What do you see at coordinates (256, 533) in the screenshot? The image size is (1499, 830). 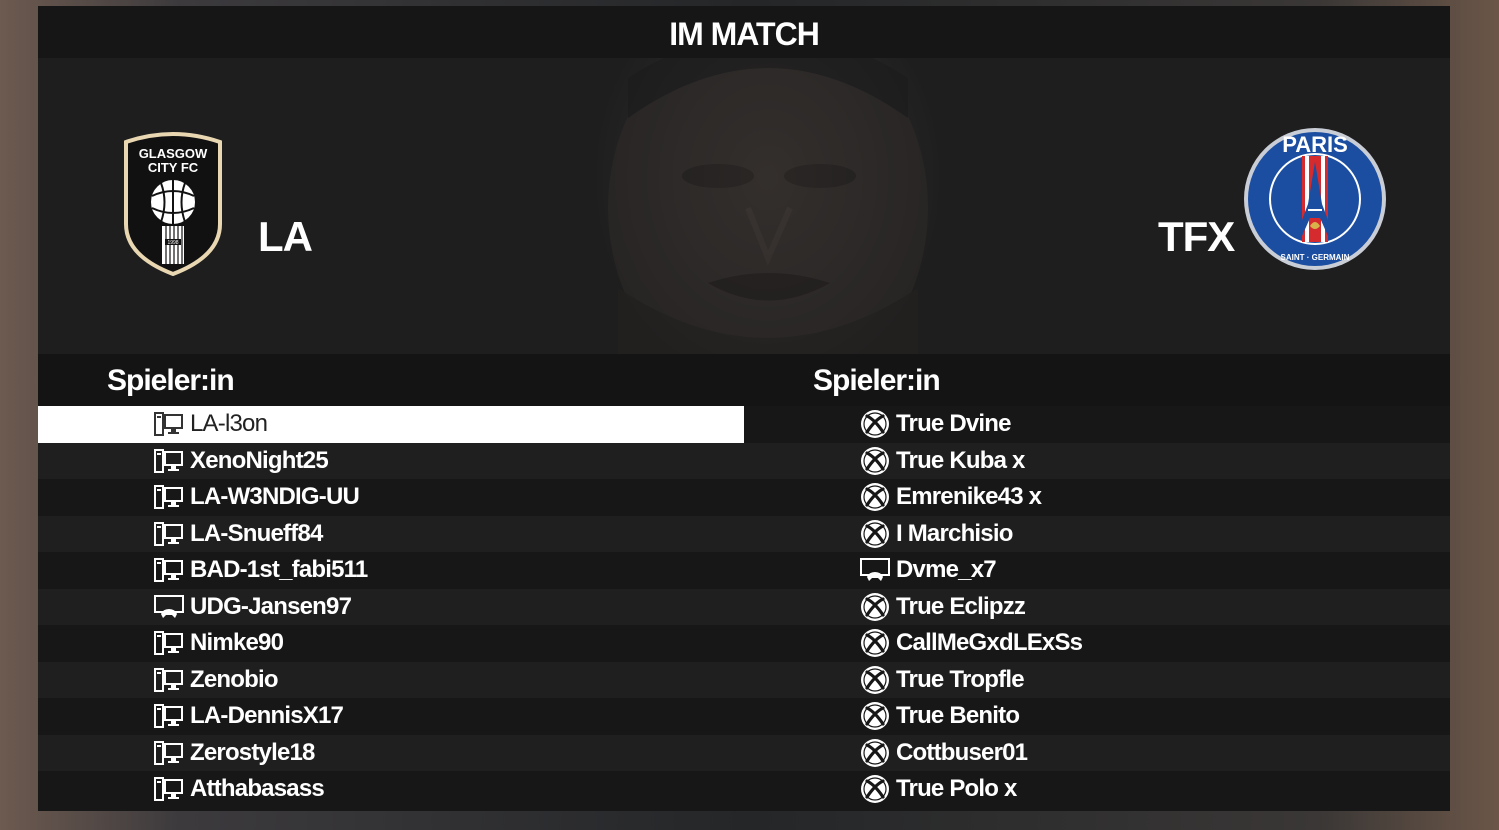 I see `home-player-name: LA-Snueff84` at bounding box center [256, 533].